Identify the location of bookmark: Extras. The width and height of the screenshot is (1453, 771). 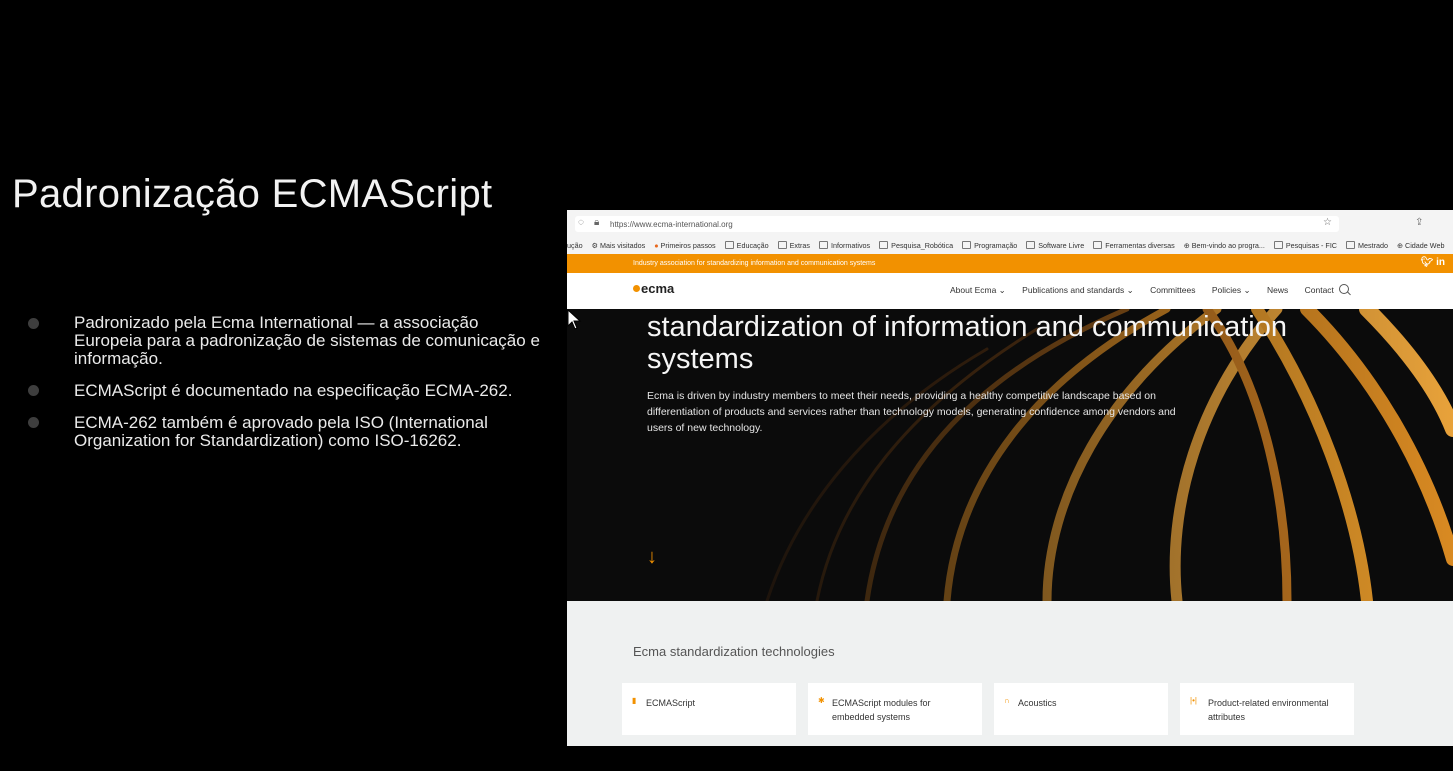
(793, 246).